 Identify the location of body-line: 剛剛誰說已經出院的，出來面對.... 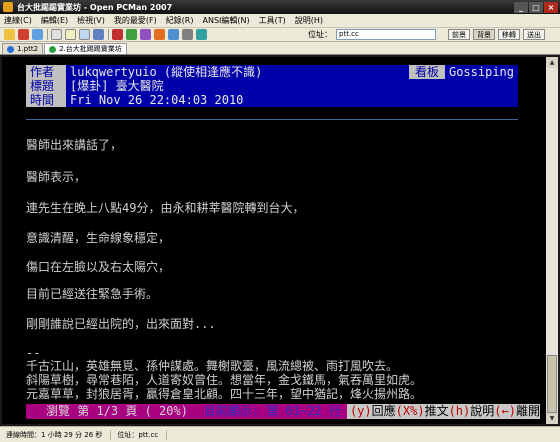
(121, 324).